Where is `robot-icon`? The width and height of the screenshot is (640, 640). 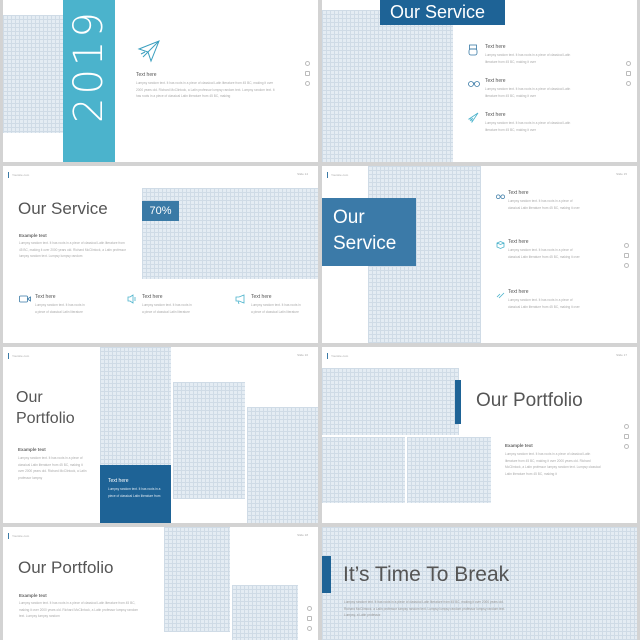 robot-icon is located at coordinates (473, 50).